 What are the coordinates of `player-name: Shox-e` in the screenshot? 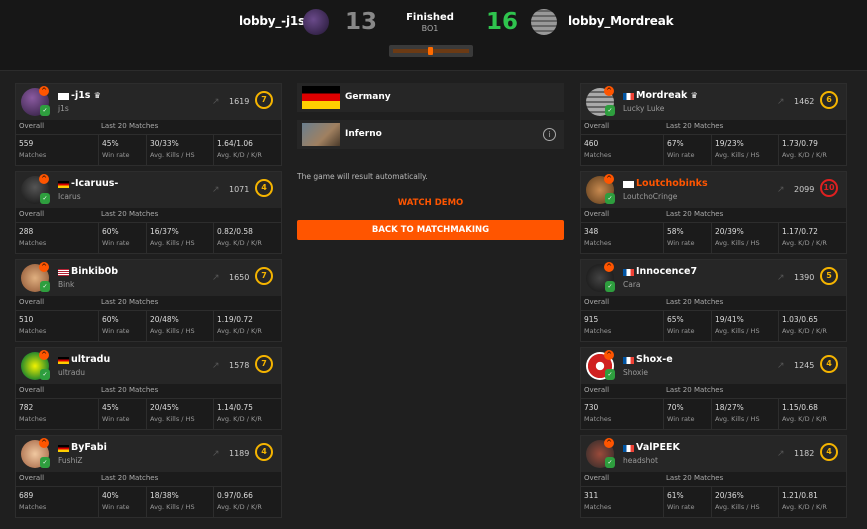 It's located at (654, 359).